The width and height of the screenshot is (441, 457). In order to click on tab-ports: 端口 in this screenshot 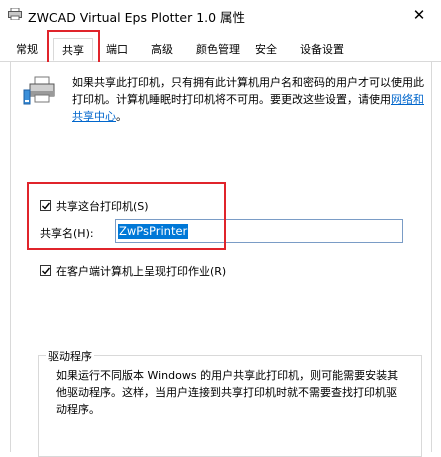, I will do `click(117, 50)`.